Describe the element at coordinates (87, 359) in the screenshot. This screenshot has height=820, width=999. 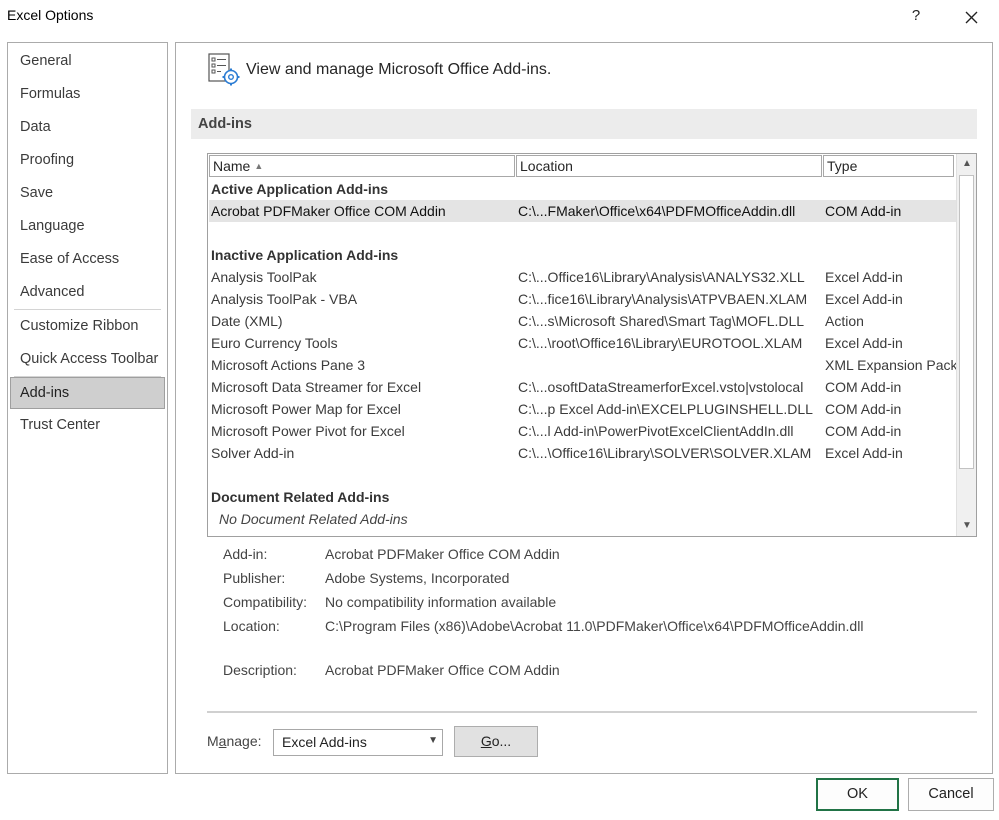
I see `sidebar-item-quick-access-toolbar: Quick Access Toolbar` at that location.